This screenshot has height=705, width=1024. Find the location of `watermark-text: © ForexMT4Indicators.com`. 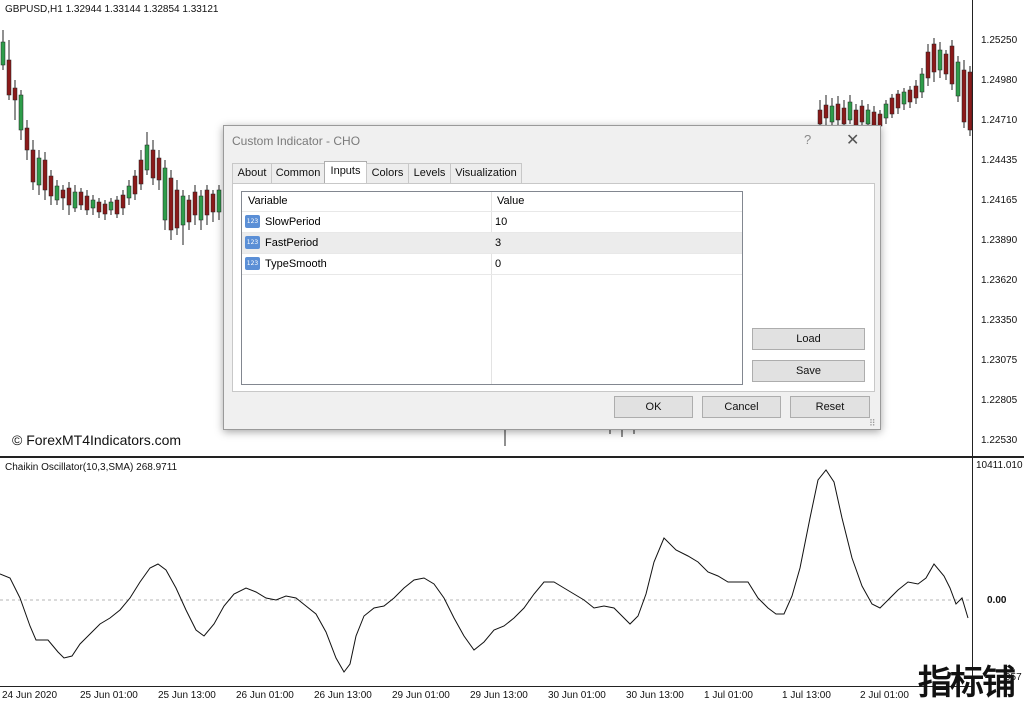

watermark-text: © ForexMT4Indicators.com is located at coordinates (97, 440).